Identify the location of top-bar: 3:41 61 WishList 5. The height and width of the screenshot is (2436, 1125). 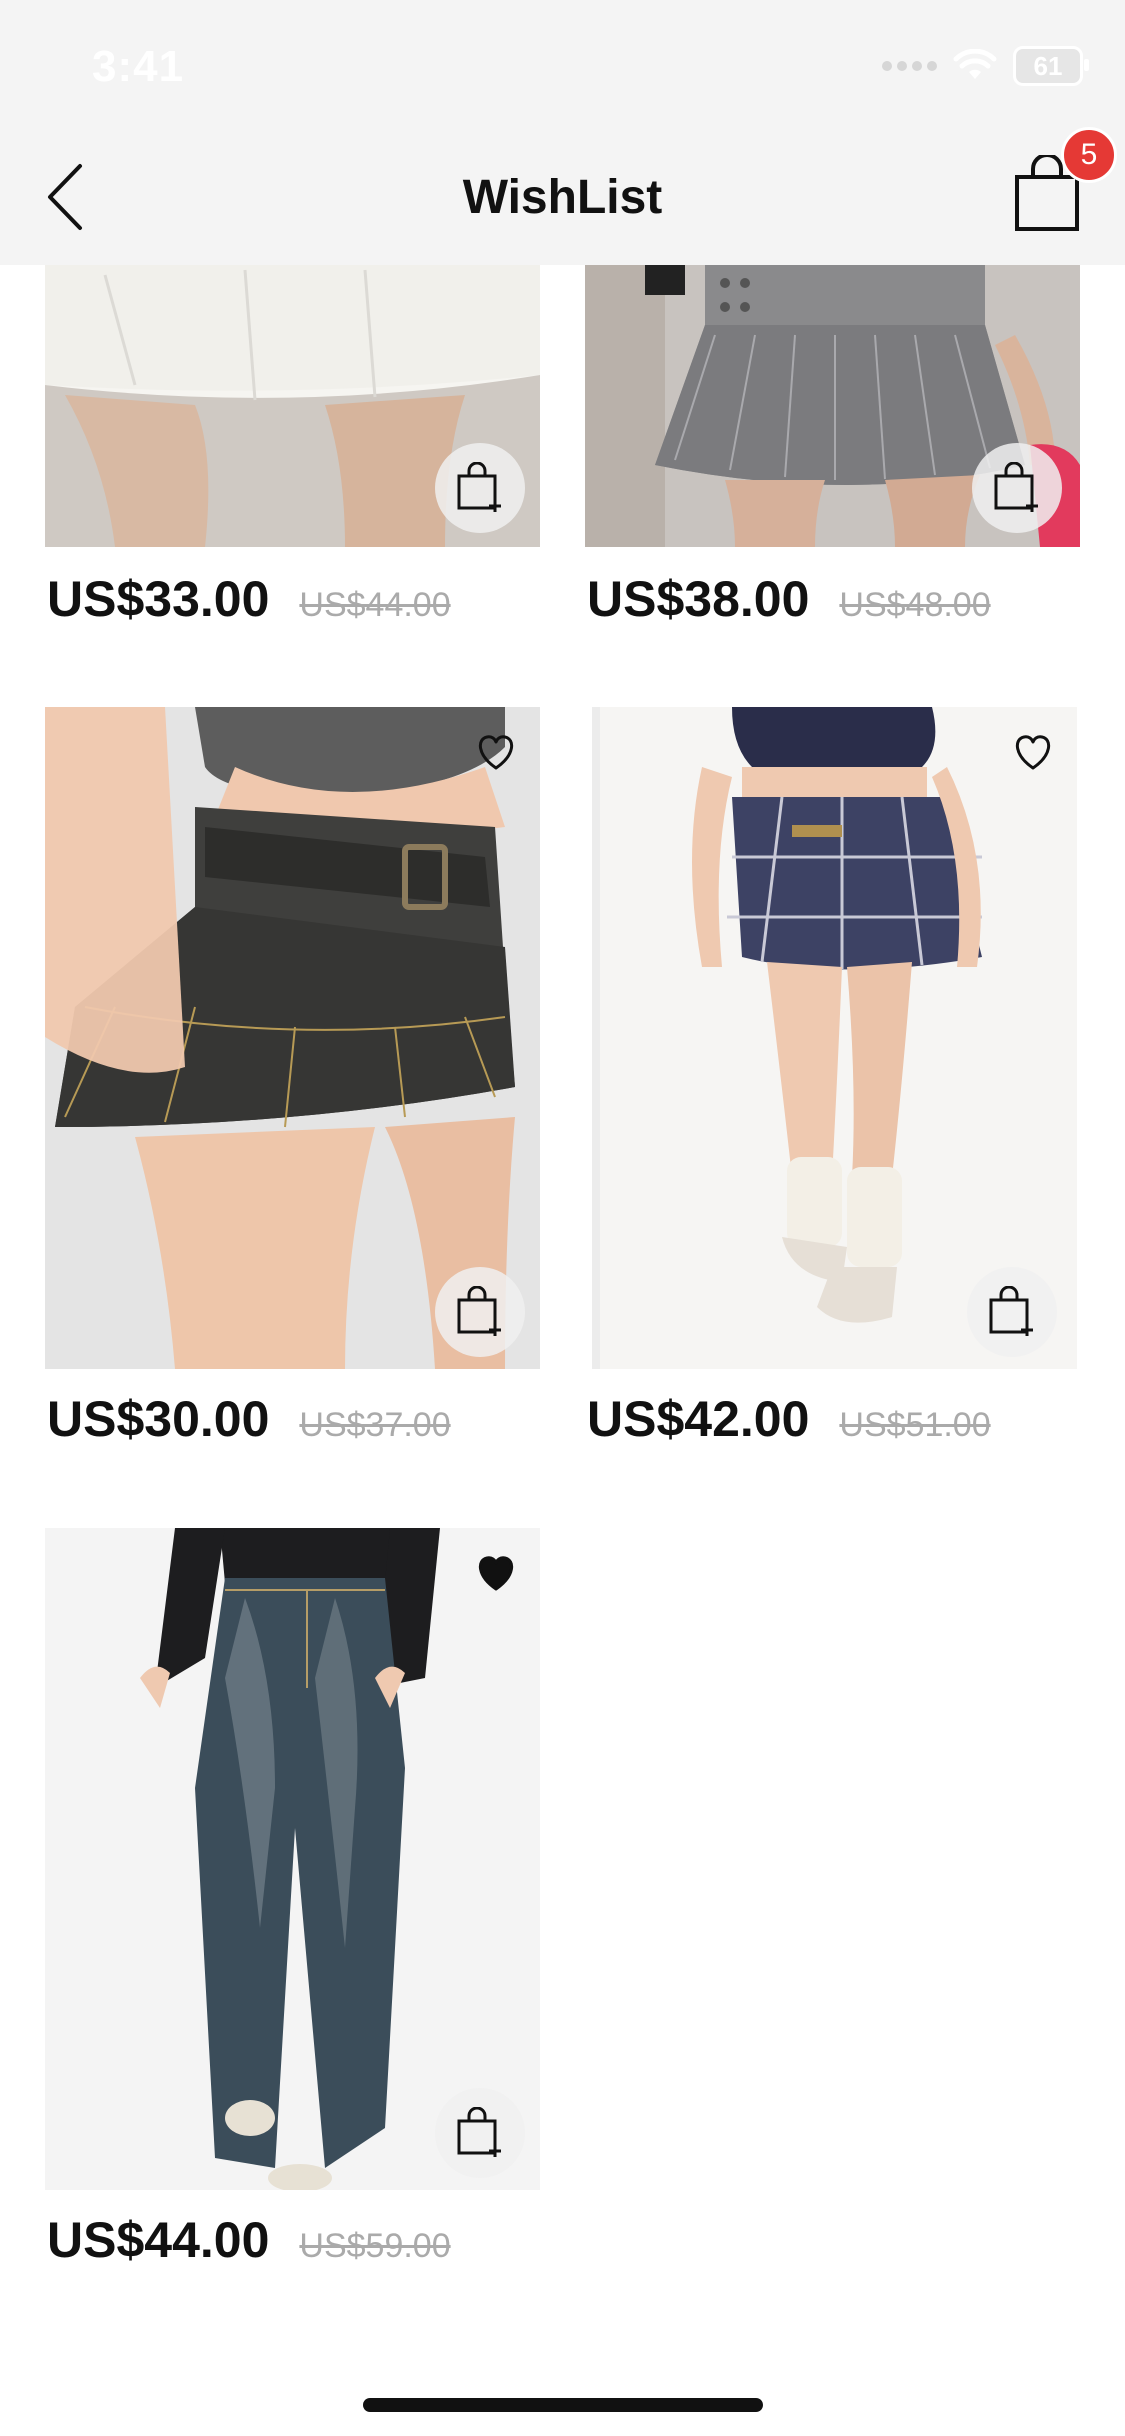
(562, 132).